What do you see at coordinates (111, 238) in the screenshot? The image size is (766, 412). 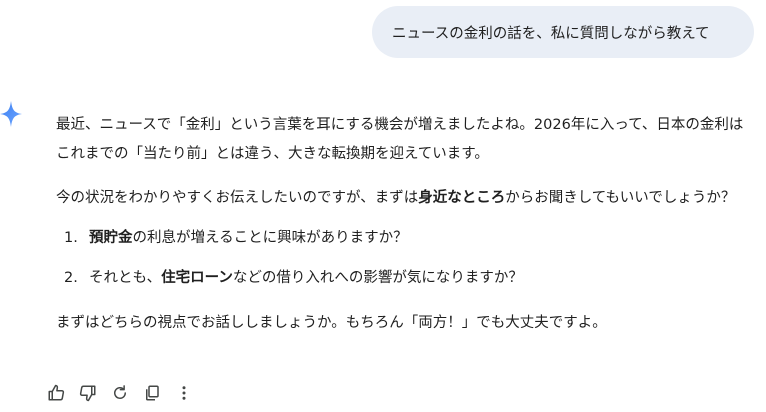 I see `bold-highlight: 預貯金` at bounding box center [111, 238].